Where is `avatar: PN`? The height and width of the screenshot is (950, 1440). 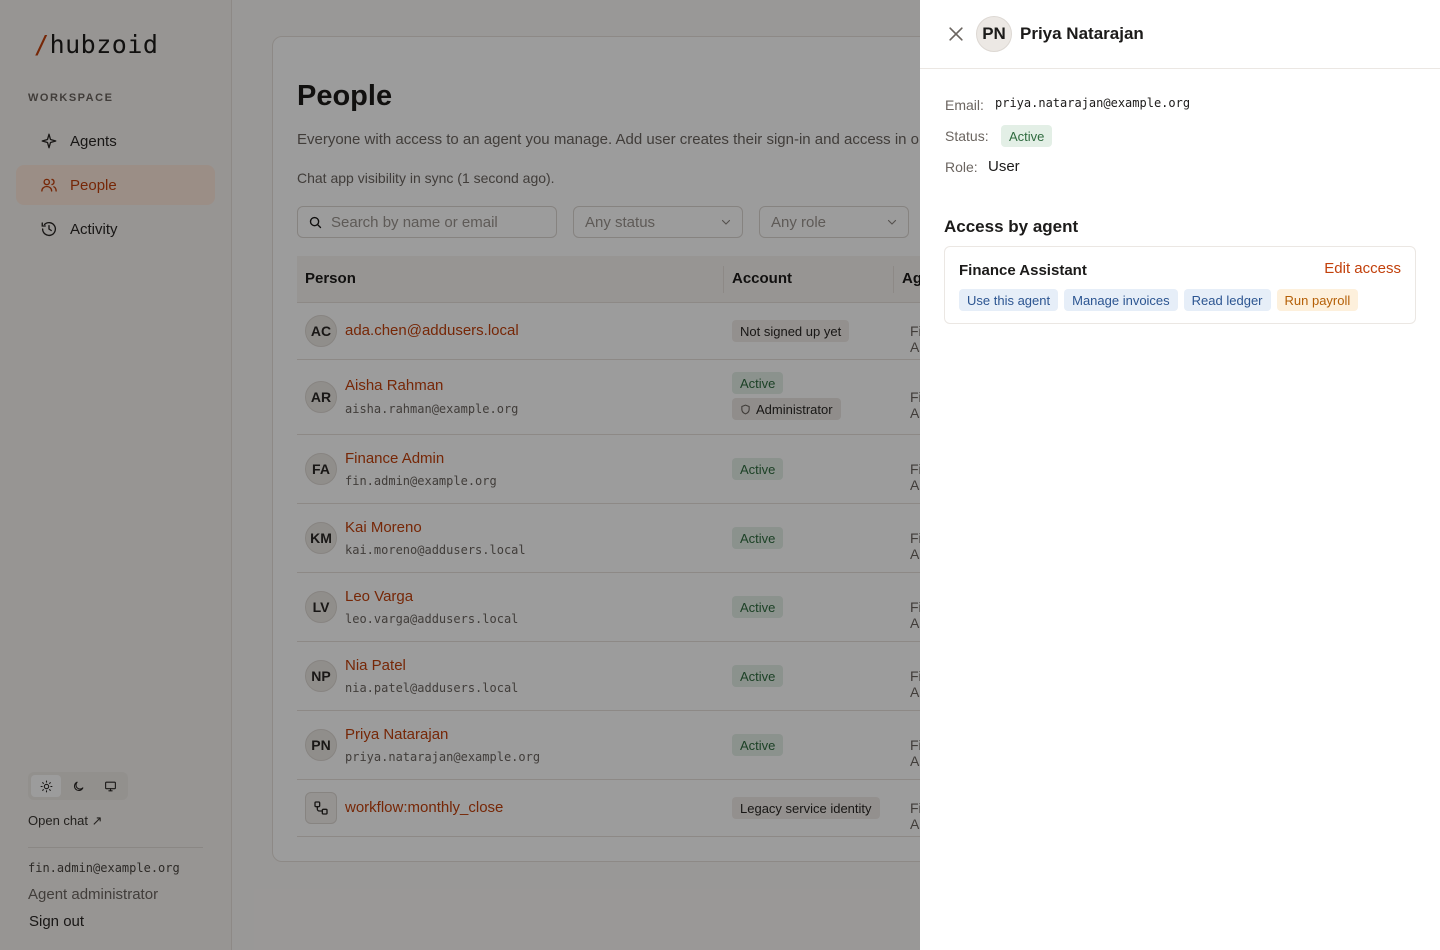 avatar: PN is located at coordinates (994, 34).